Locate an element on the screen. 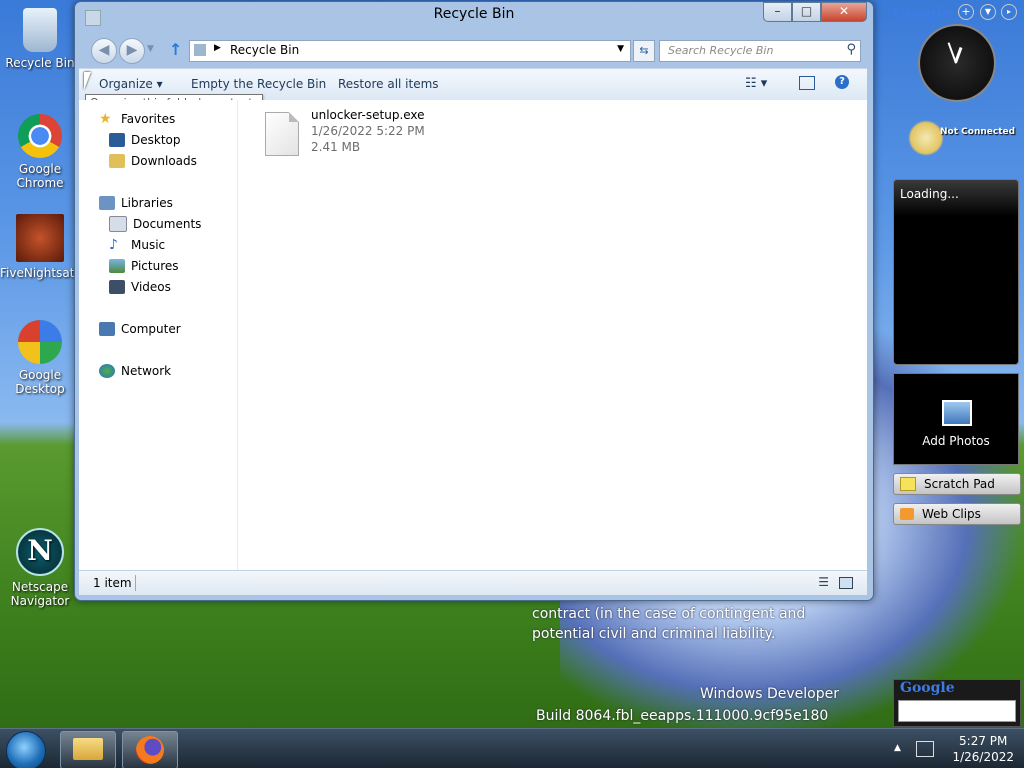 The image size is (1024, 768). nav-label: Documents is located at coordinates (167, 224).